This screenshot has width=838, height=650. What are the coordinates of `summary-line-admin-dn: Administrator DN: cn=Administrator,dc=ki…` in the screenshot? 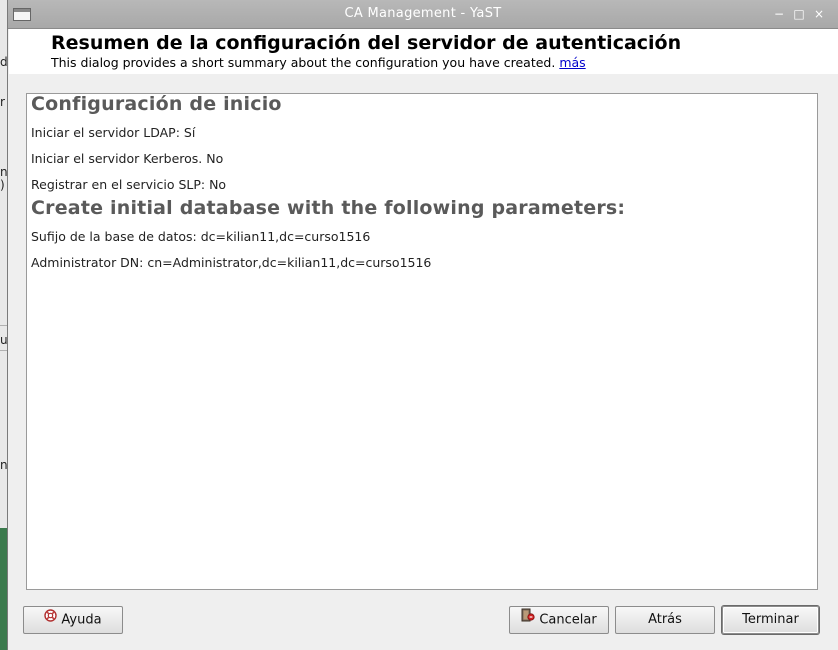 It's located at (231, 262).